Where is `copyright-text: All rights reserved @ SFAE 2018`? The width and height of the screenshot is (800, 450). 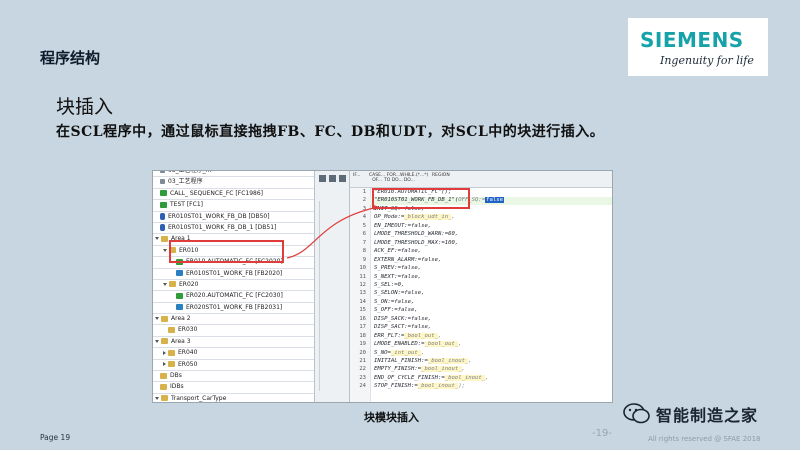
copyright-text: All rights reserved @ SFAE 2018 is located at coordinates (704, 439).